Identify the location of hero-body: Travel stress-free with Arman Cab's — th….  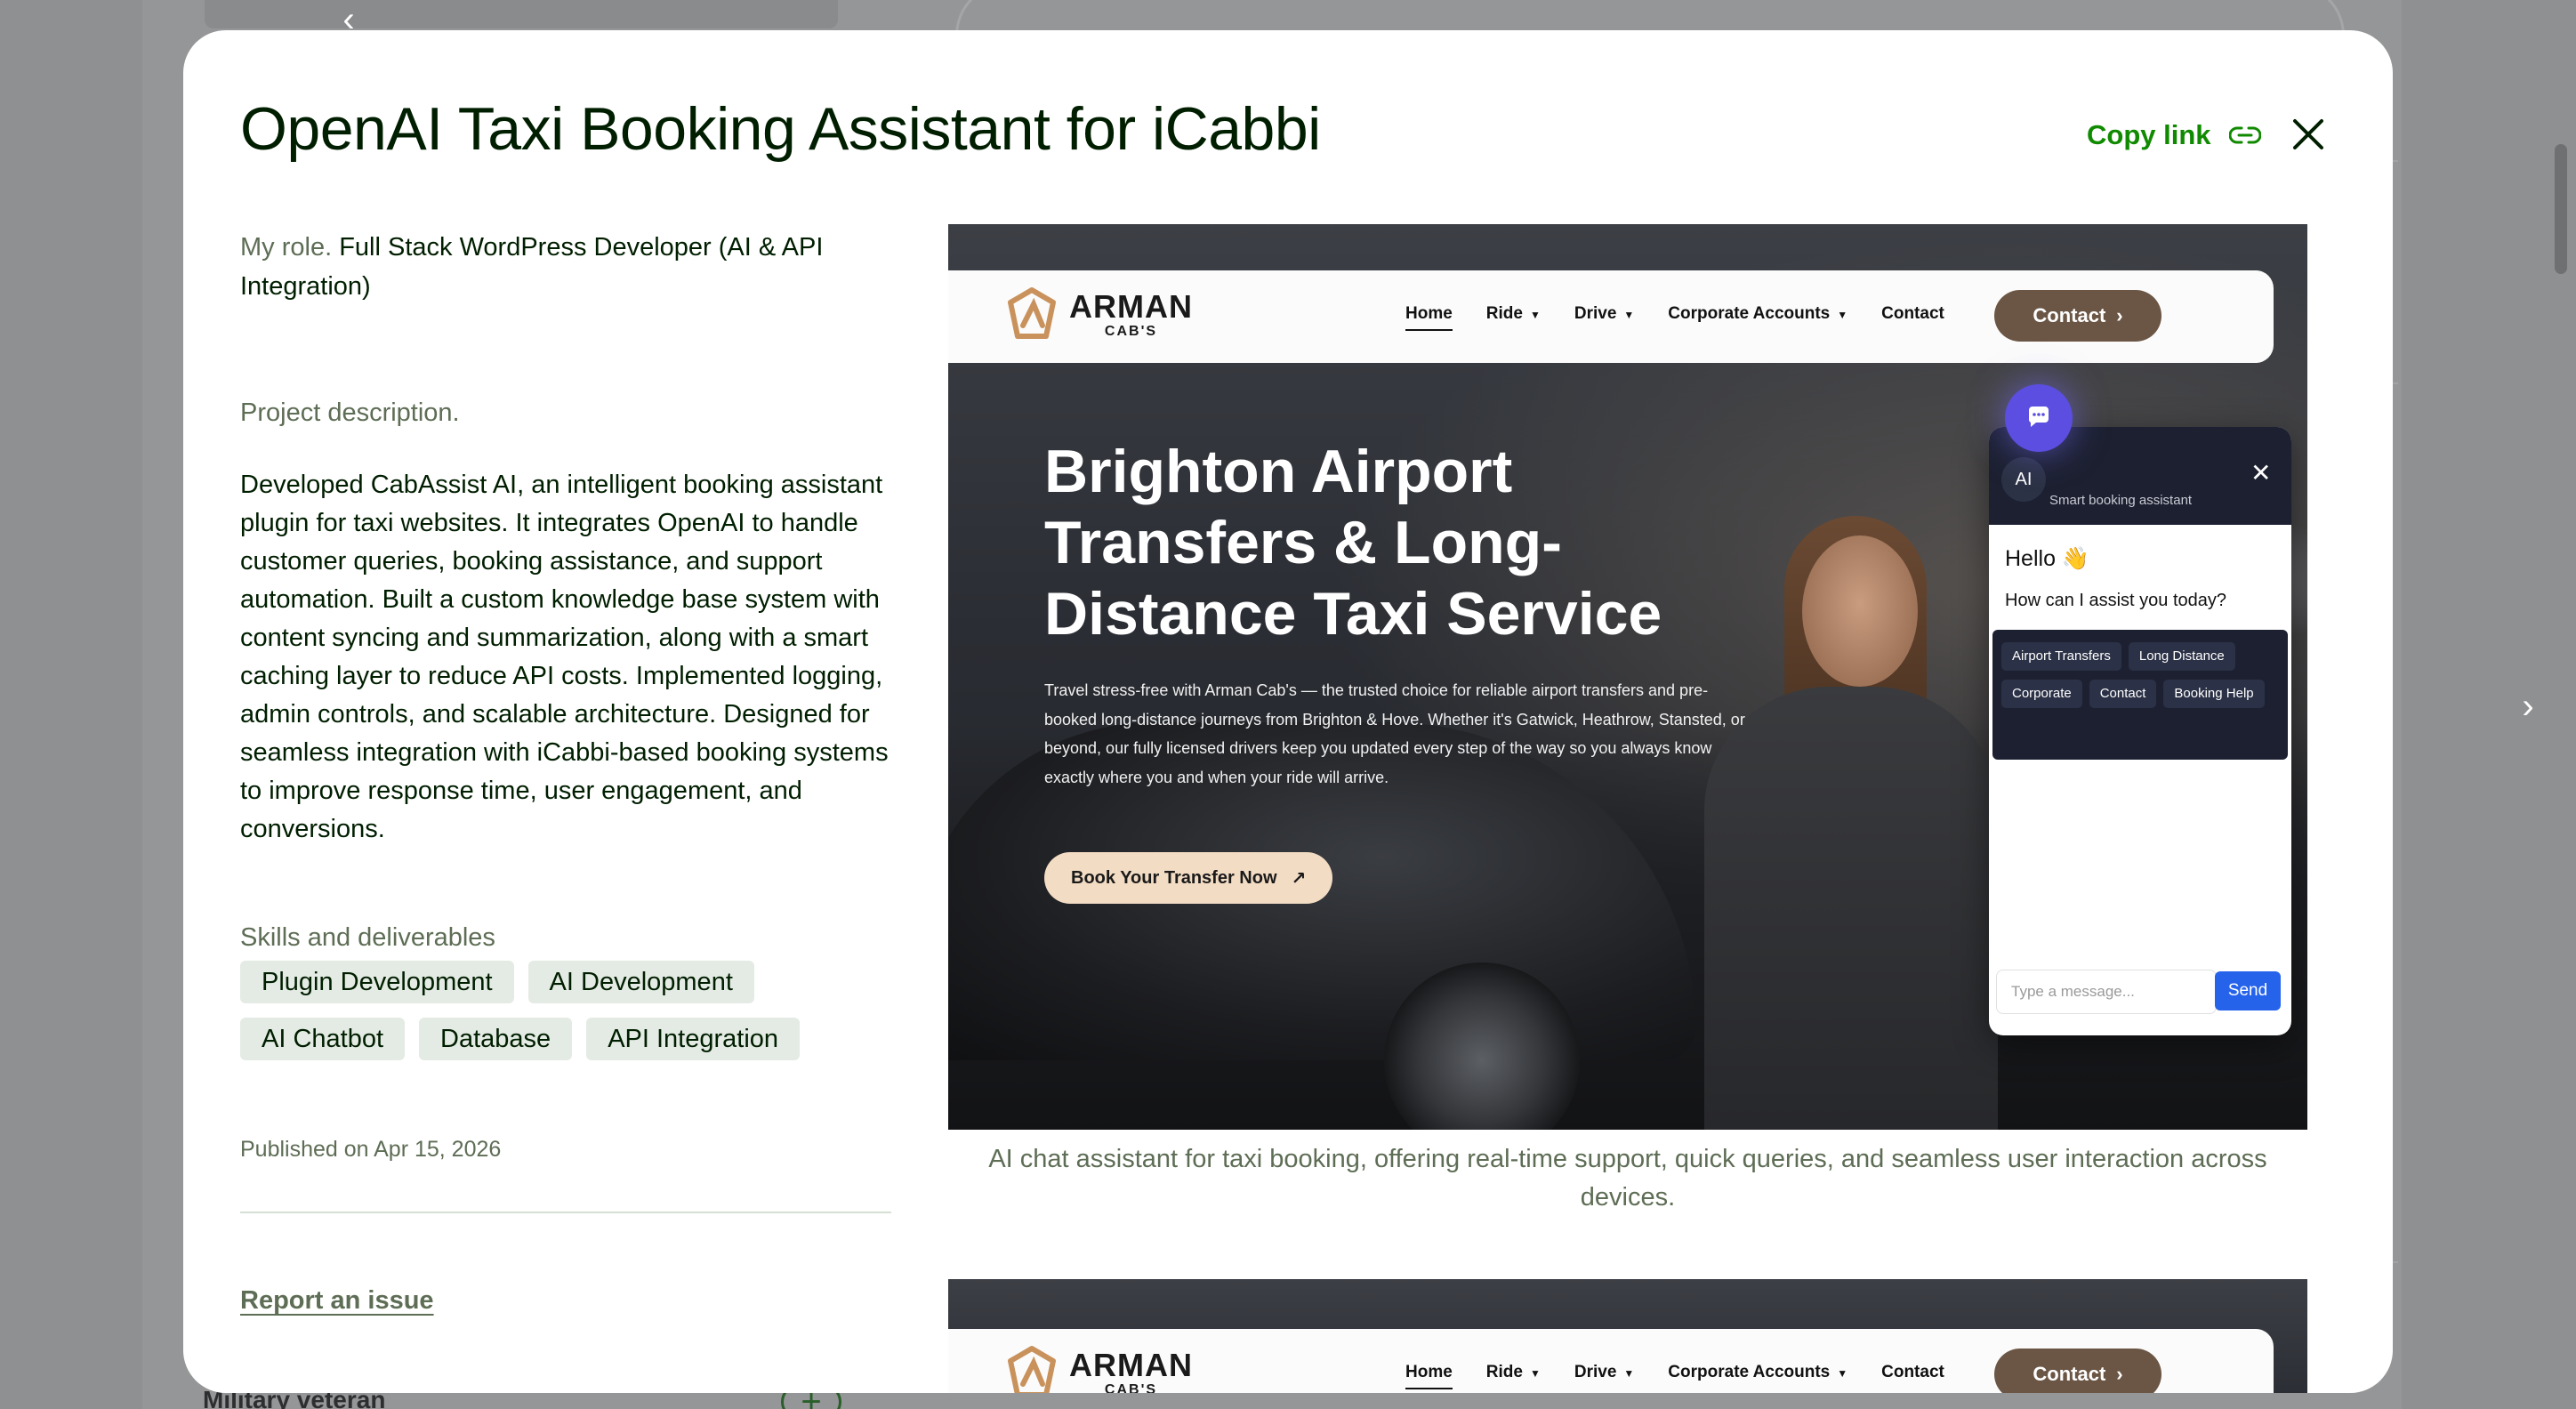
(1394, 733).